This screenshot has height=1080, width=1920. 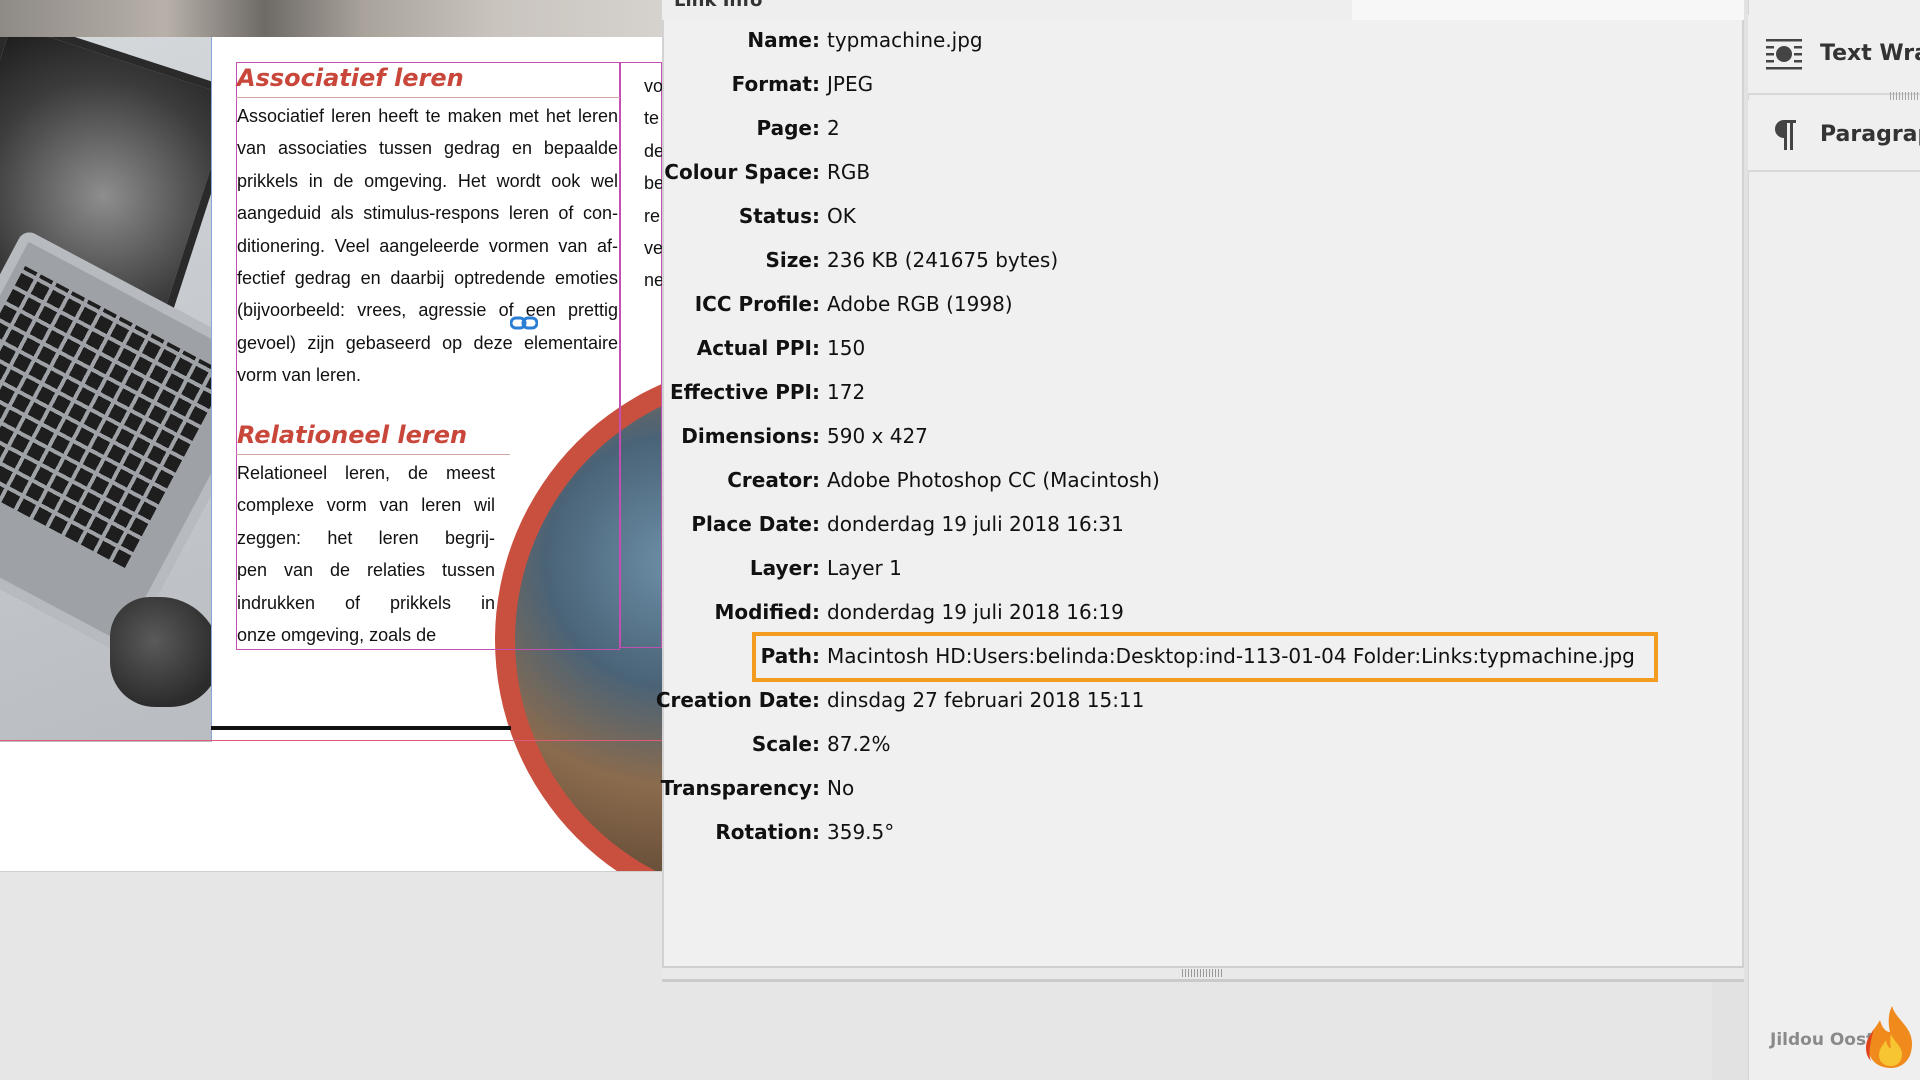 What do you see at coordinates (331, 871) in the screenshot?
I see `page-edge` at bounding box center [331, 871].